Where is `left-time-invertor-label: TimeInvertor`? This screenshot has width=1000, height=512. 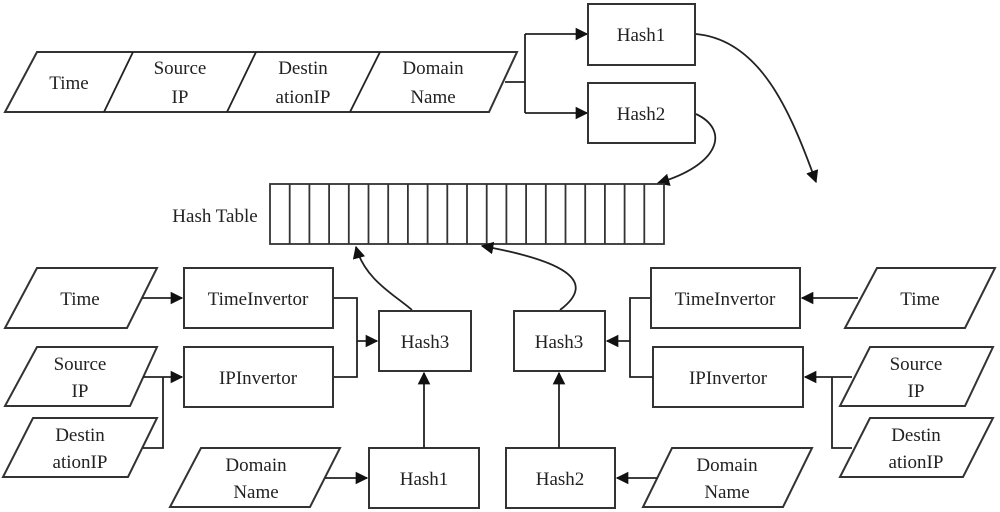 left-time-invertor-label: TimeInvertor is located at coordinates (258, 299).